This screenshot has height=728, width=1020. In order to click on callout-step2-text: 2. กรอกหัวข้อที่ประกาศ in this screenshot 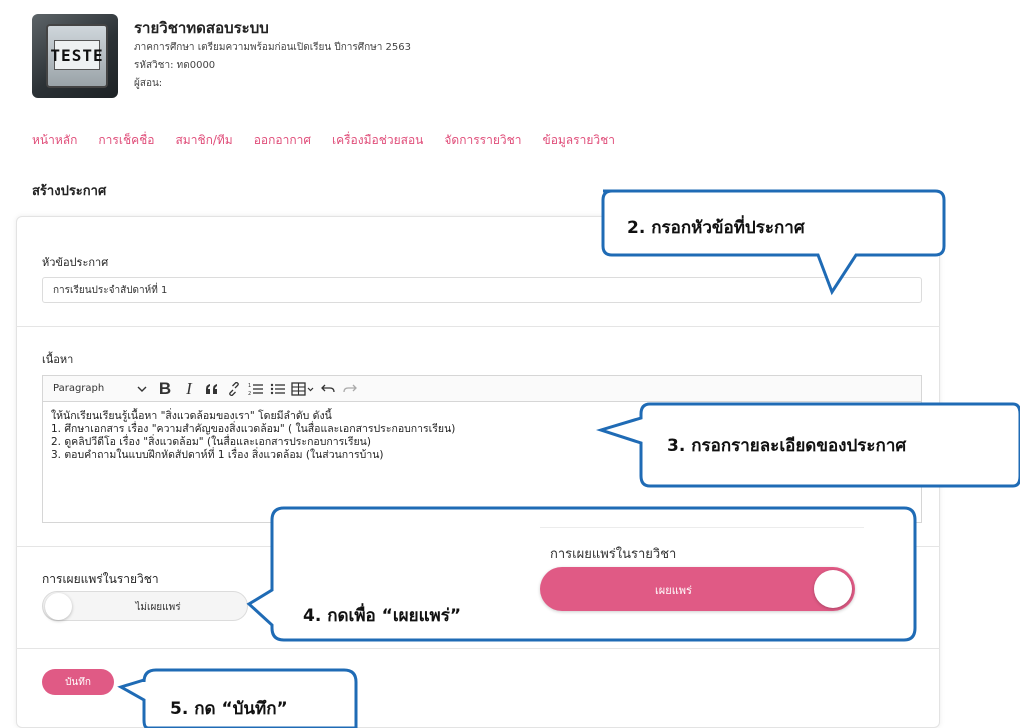, I will do `click(716, 228)`.